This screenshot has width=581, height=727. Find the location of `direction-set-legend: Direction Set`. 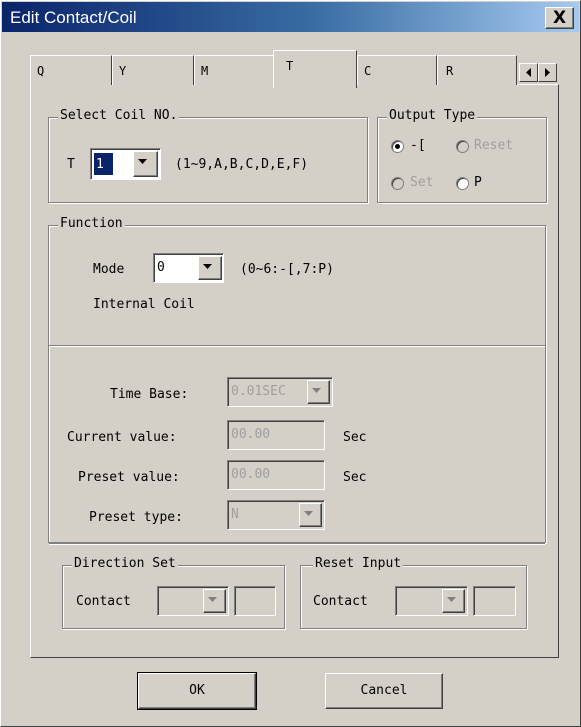

direction-set-legend: Direction Set is located at coordinates (125, 563).